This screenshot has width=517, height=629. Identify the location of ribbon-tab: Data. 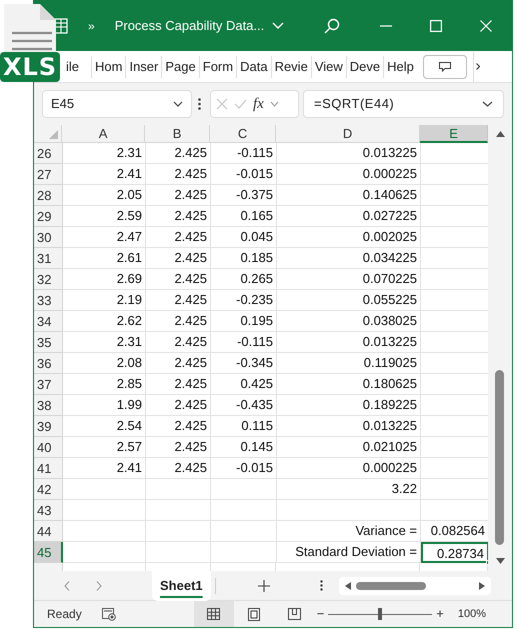
(254, 66).